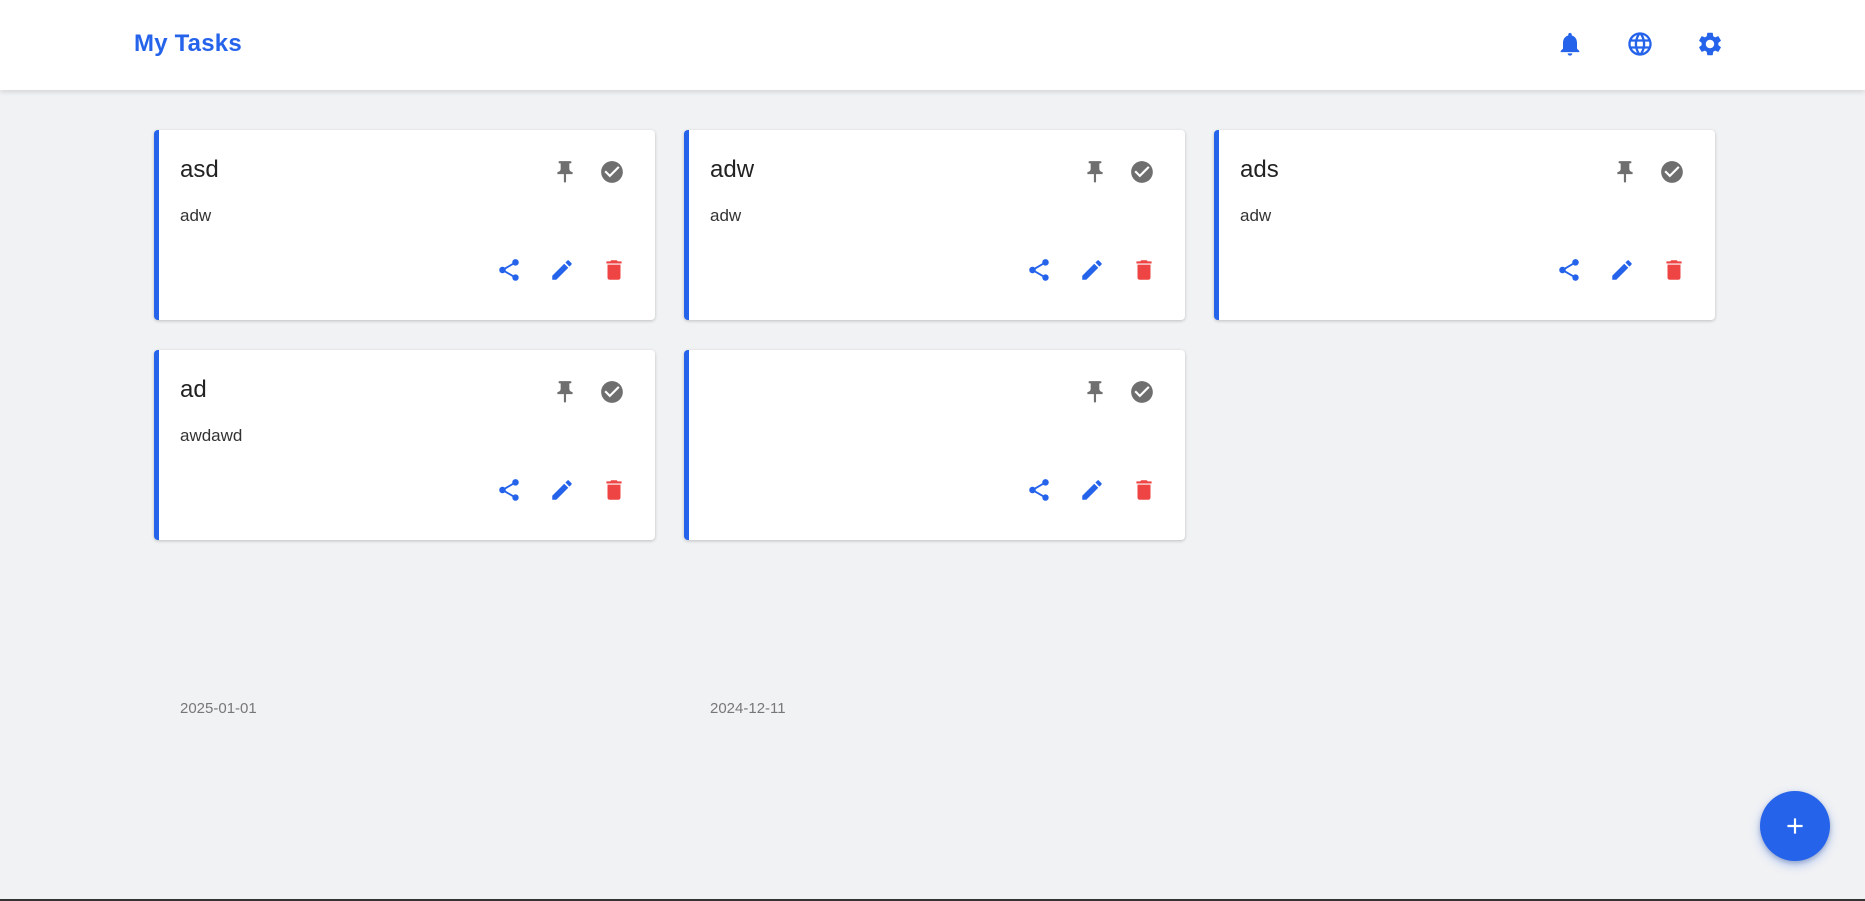  I want to click on task-title: adw, so click(732, 169).